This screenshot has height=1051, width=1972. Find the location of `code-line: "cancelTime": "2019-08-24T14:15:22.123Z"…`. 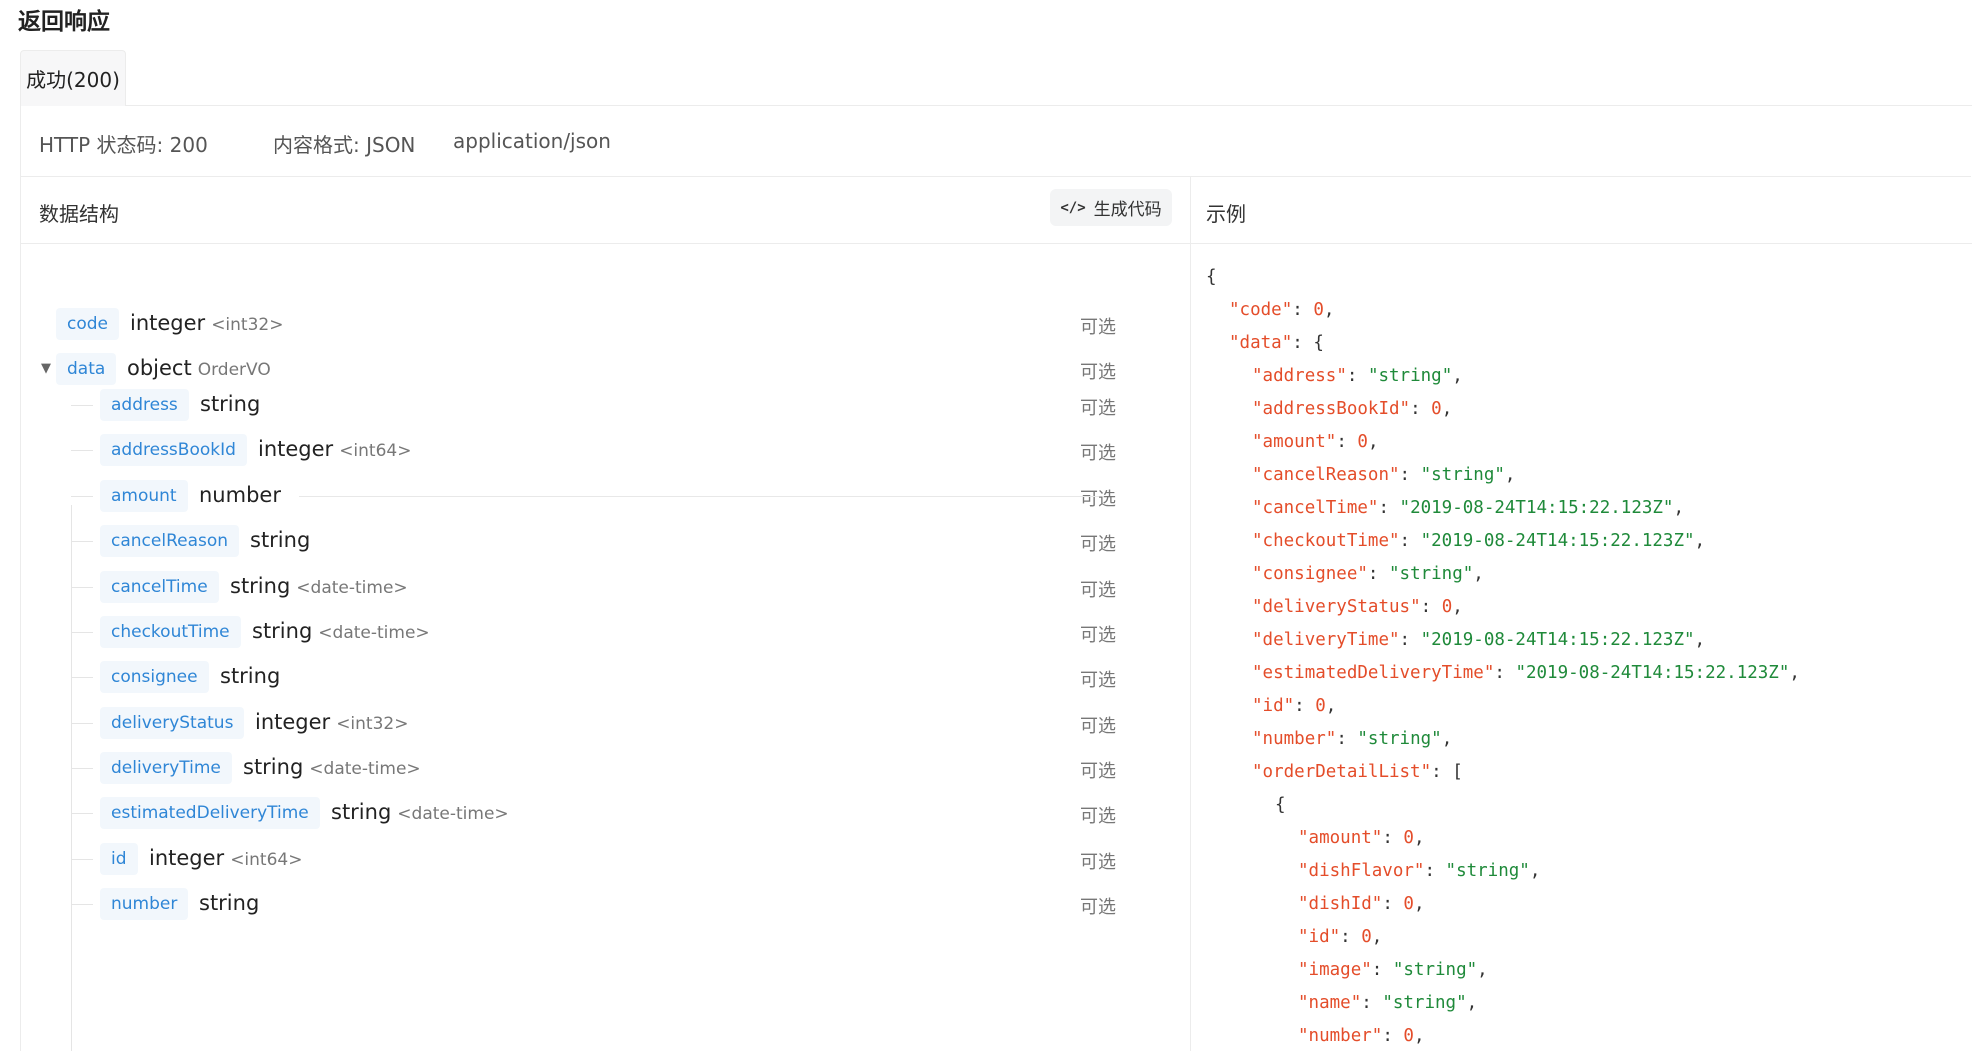

code-line: "cancelTime": "2019-08-24T14:15:22.123Z"… is located at coordinates (1468, 508).